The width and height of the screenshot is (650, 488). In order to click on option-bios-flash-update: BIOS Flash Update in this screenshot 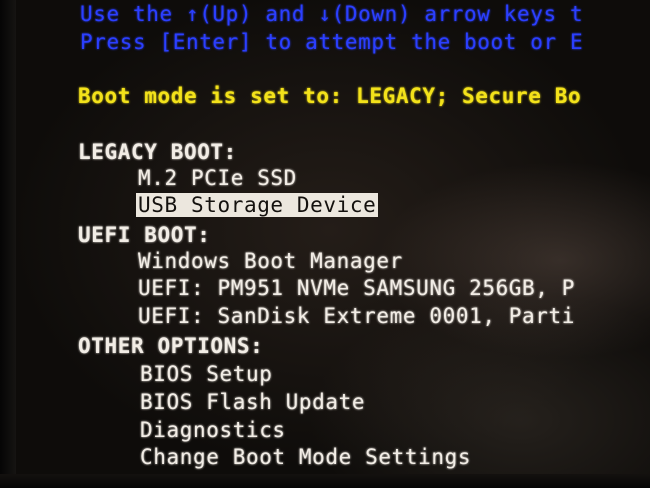, I will do `click(252, 402)`.